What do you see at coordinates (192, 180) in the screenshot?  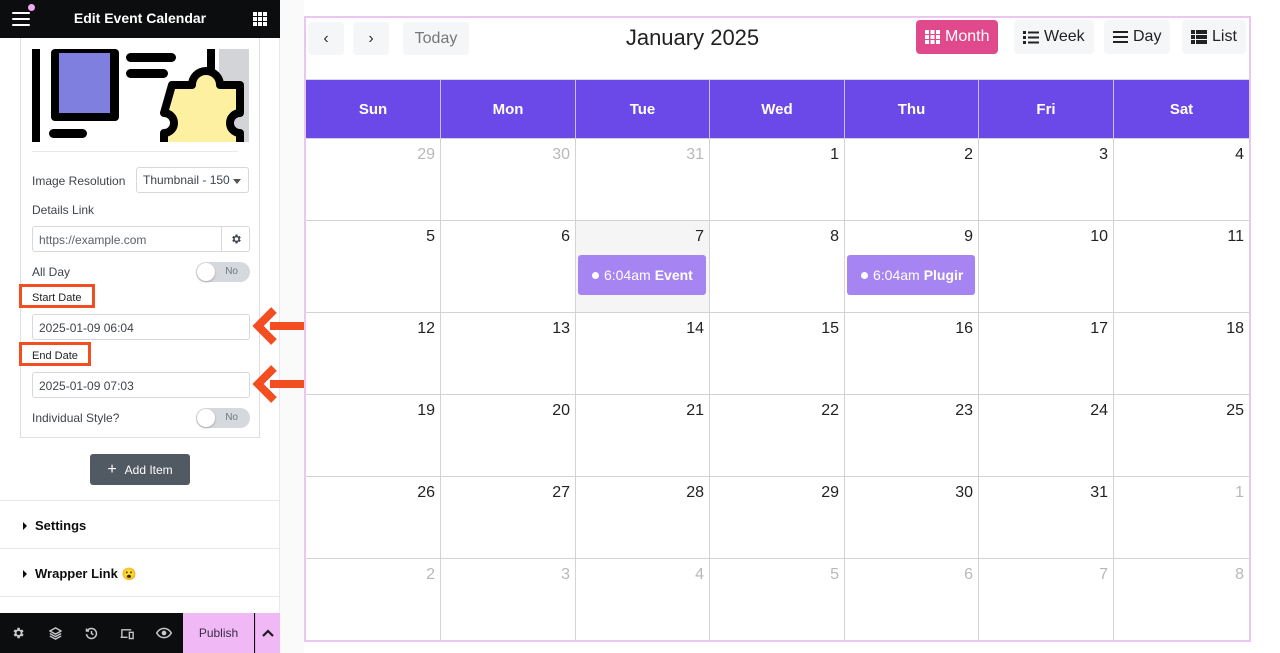 I see `image-resolution-select: Thumbnail - 150` at bounding box center [192, 180].